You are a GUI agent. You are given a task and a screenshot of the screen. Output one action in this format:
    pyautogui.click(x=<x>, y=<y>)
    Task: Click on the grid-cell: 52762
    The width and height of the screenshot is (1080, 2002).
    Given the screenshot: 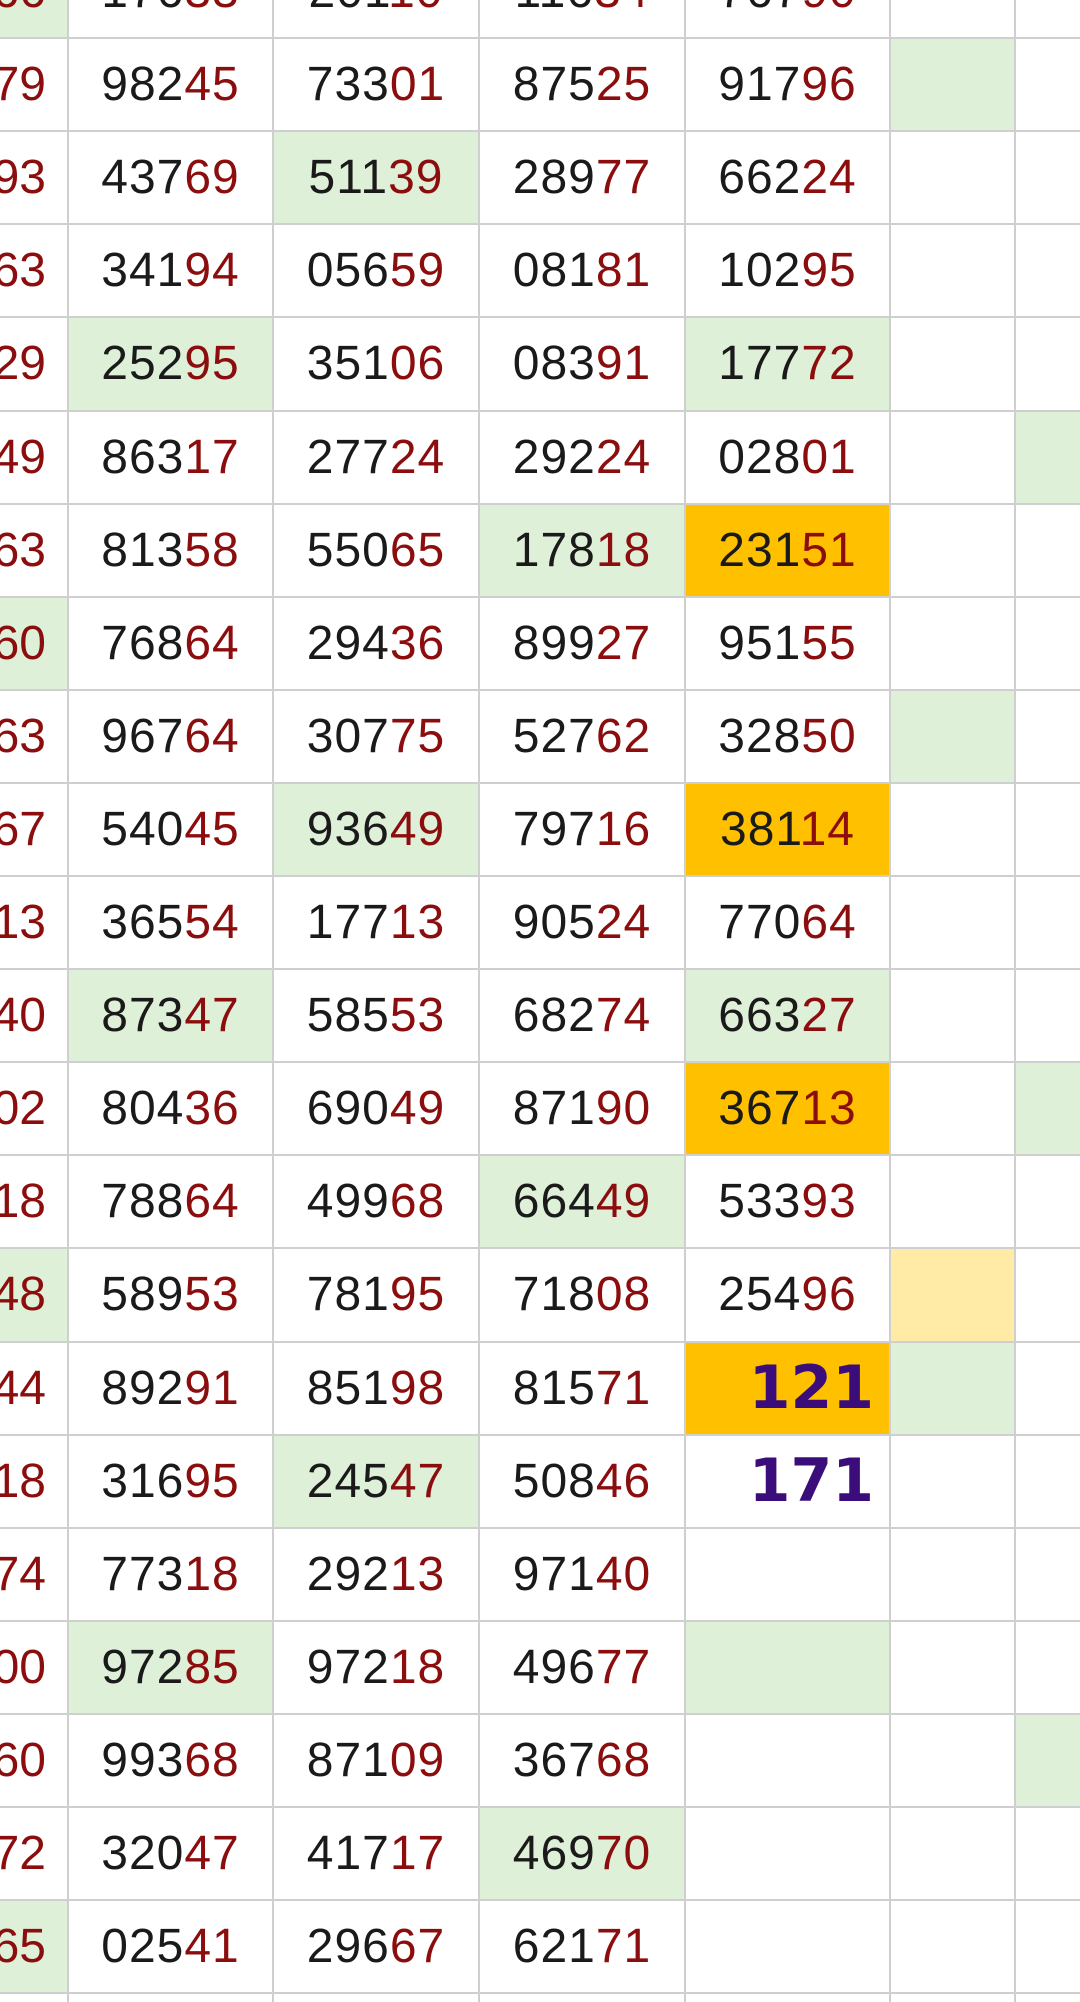 What is the action you would take?
    pyautogui.click(x=582, y=736)
    